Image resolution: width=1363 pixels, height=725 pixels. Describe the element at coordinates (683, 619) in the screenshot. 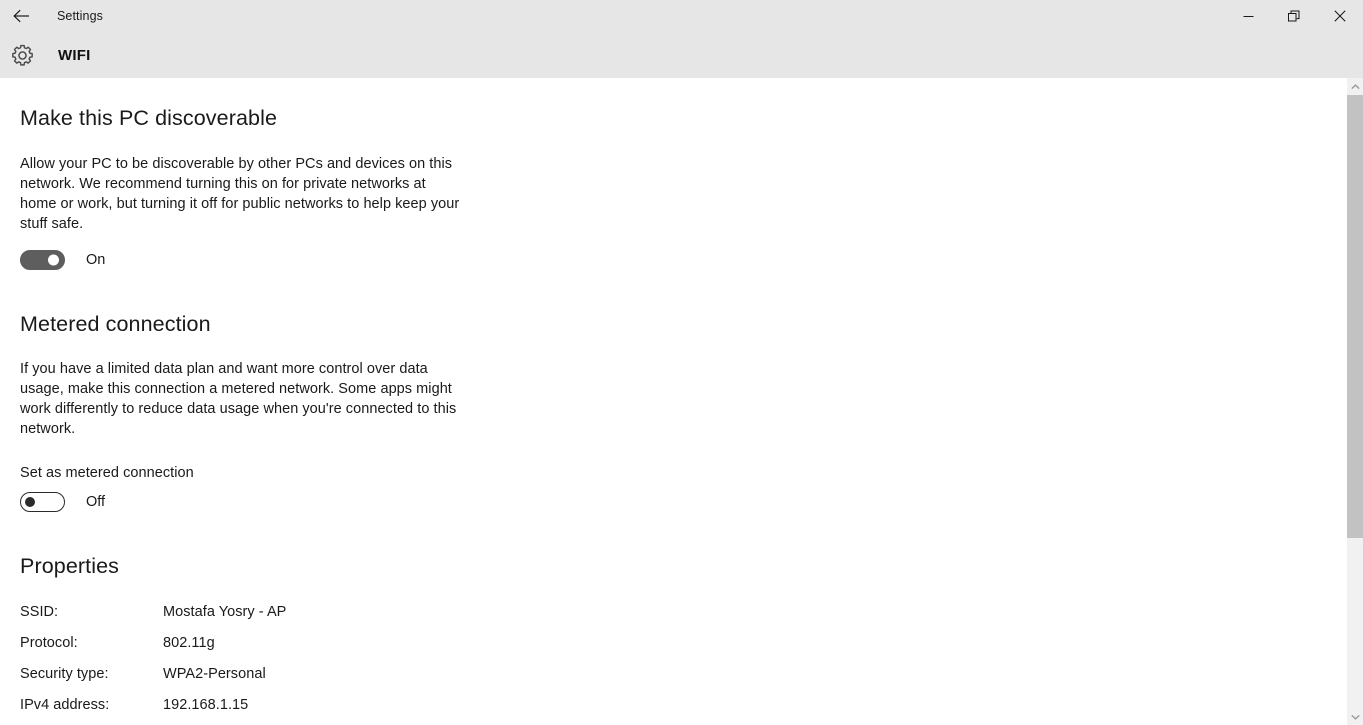

I see `table-row: SSID: Mostafa Yosry - AP` at that location.